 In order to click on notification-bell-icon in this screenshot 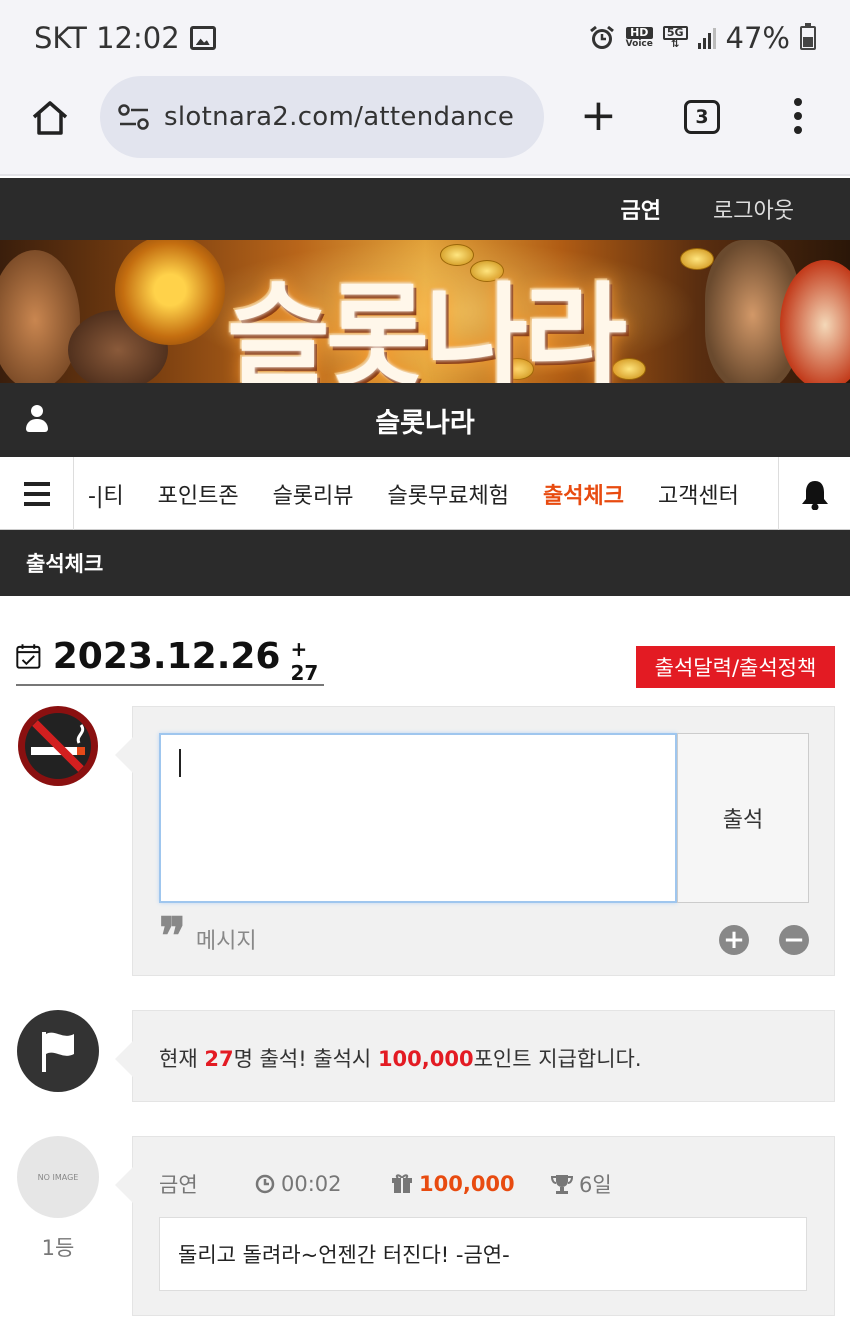, I will do `click(814, 493)`.